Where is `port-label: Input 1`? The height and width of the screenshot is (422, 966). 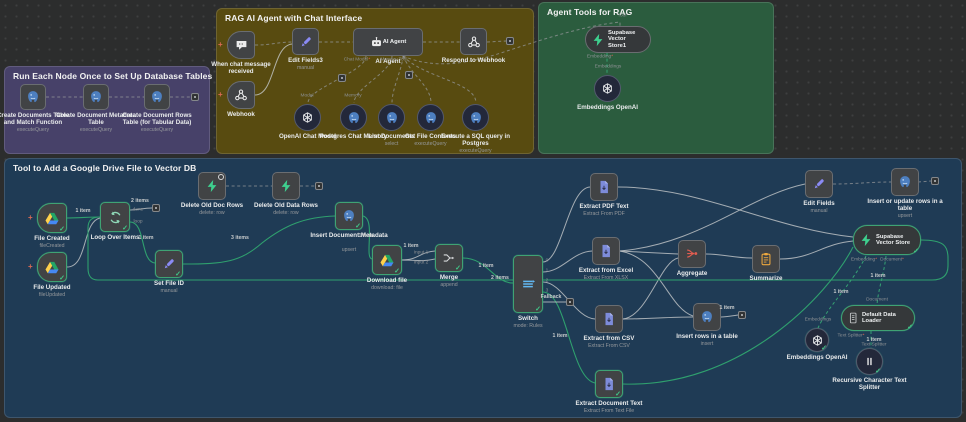 port-label: Input 1 is located at coordinates (421, 253).